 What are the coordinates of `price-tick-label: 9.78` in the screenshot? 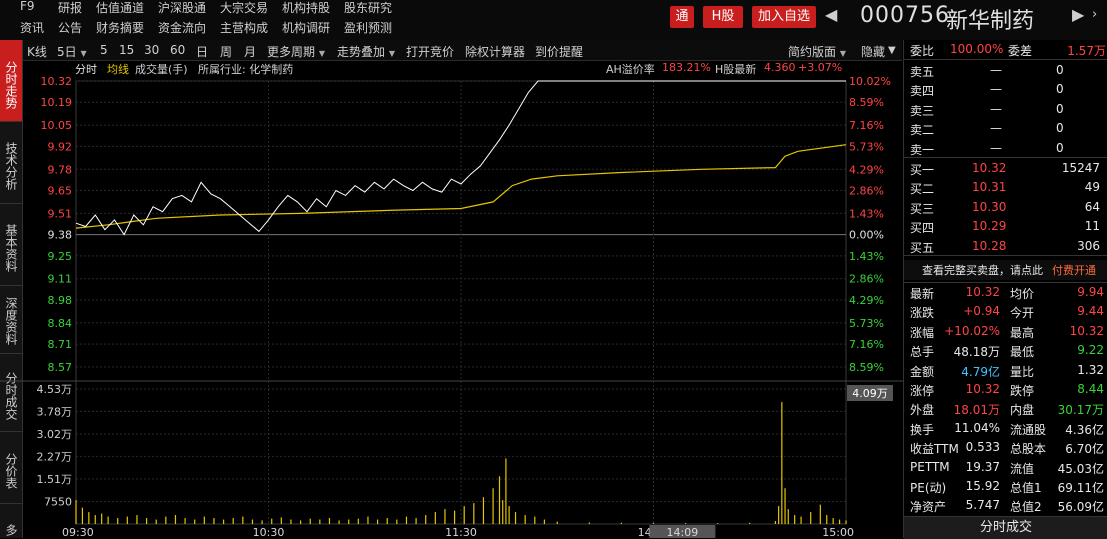 It's located at (60, 169).